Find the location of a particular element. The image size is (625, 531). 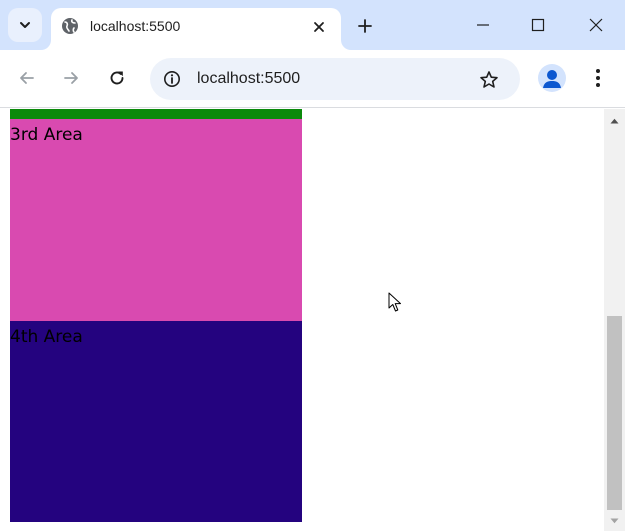

bookmark-button is located at coordinates (489, 80).